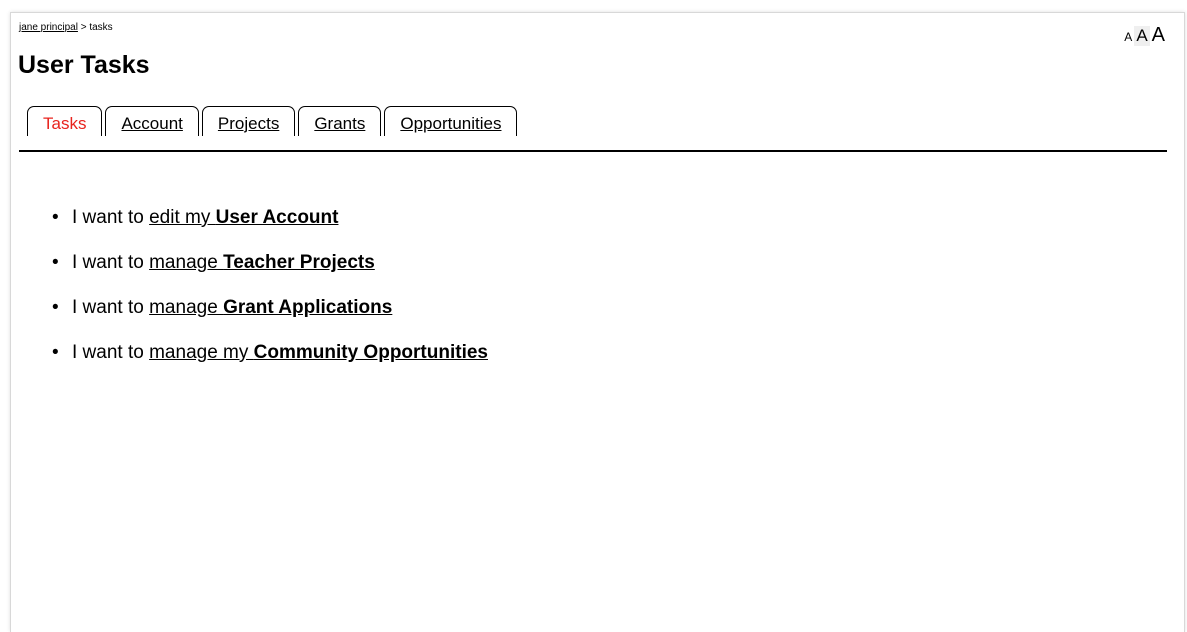  Describe the element at coordinates (299, 262) in the screenshot. I see `task-link-bold: Teacher Projects` at that location.